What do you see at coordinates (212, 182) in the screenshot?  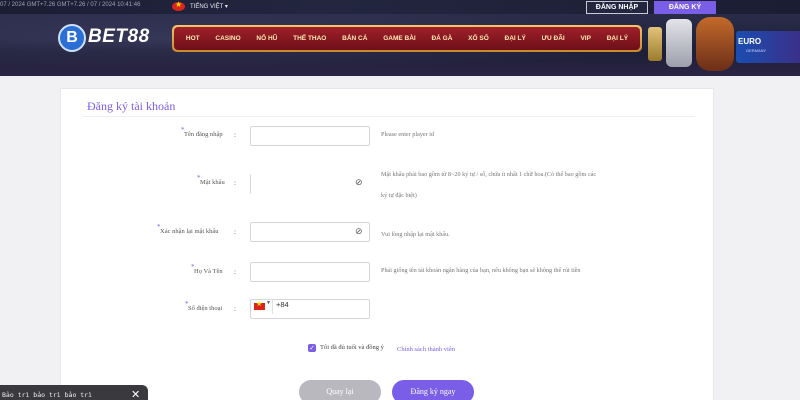 I see `password-label: Mật khẩu` at bounding box center [212, 182].